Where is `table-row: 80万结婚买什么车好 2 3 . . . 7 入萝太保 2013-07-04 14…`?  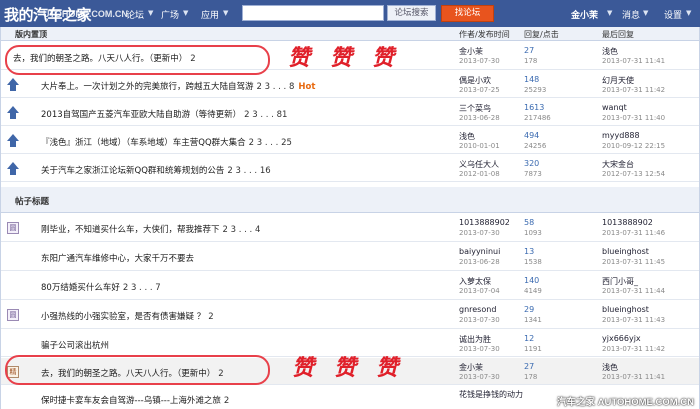
table-row: 80万结婚买什么车好 2 3 . . . 7 入萝太保 2013-07-04 14… is located at coordinates (350, 286).